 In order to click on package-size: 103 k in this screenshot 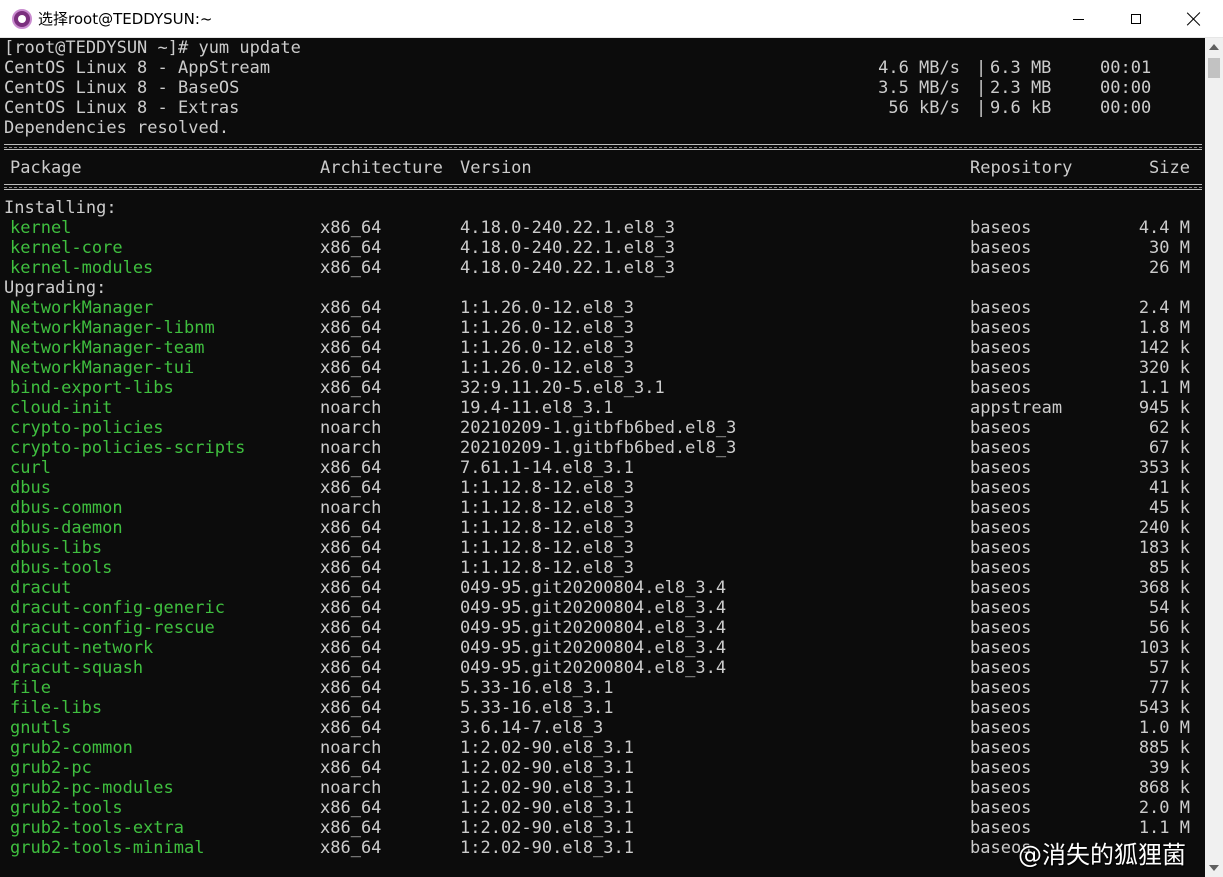, I will do `click(1164, 648)`.